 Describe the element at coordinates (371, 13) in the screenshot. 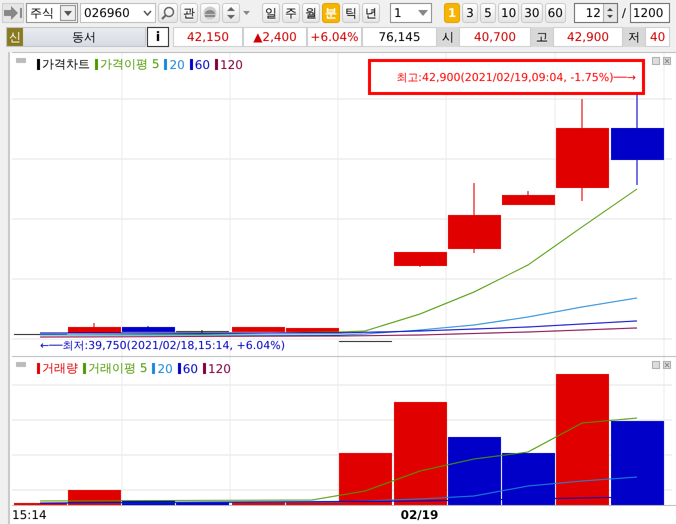

I see `period-tab: 년` at that location.